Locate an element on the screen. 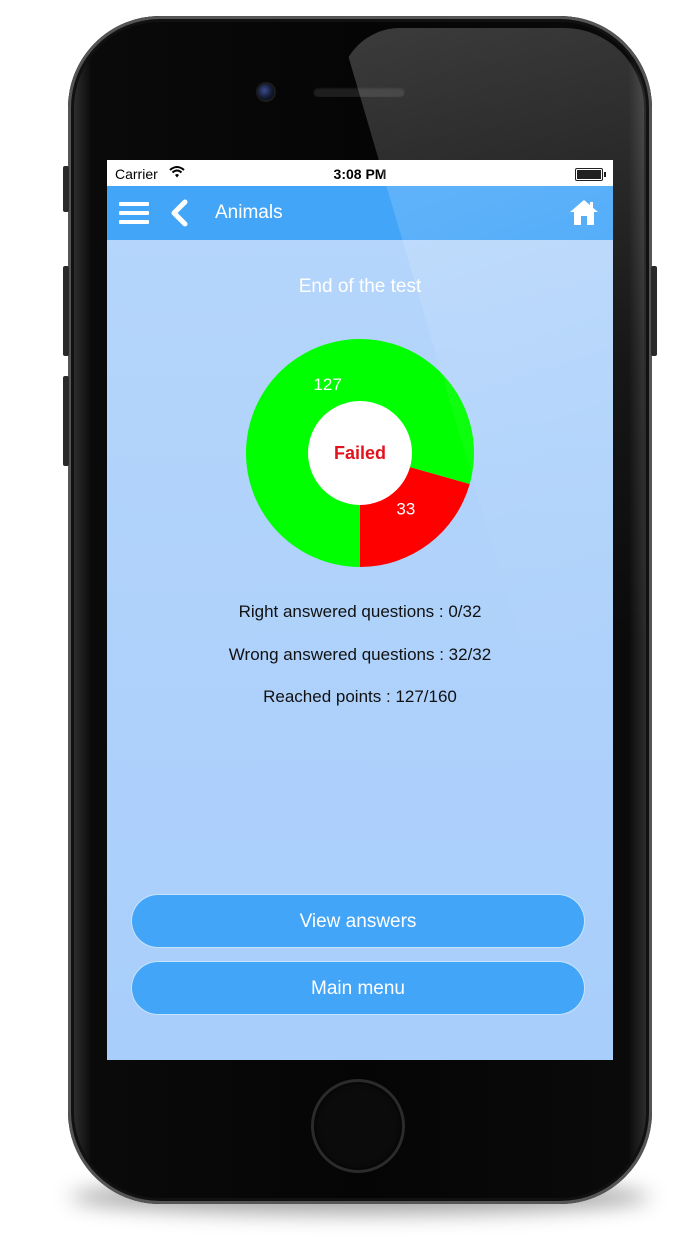 Image resolution: width=700 pixels, height=1244 pixels. chart-center-label: Failed is located at coordinates (360, 453).